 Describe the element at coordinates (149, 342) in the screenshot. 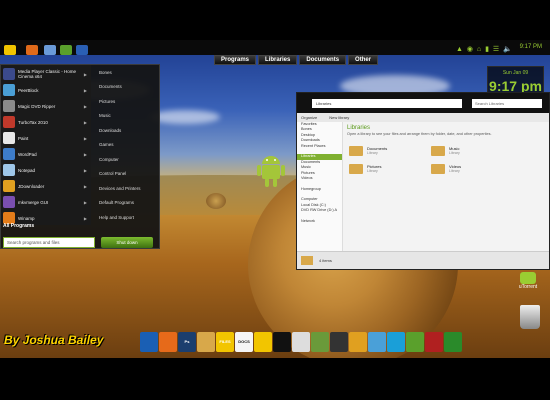

I see `windows-icon` at that location.